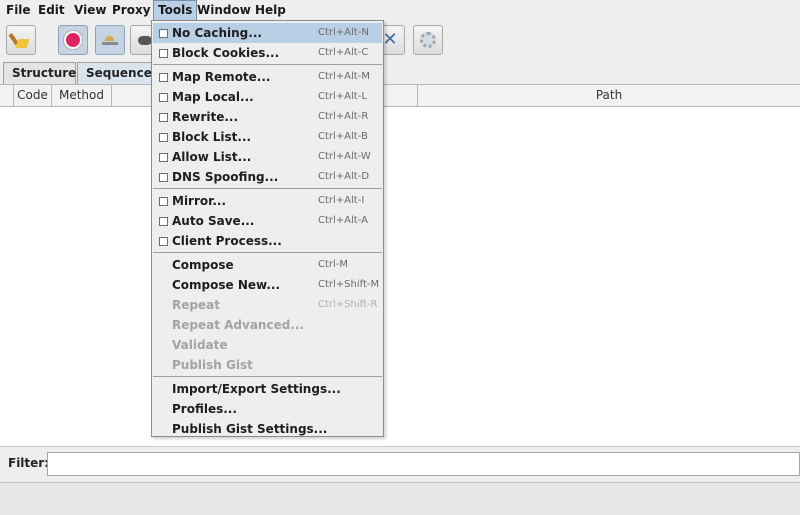 Image resolution: width=800 pixels, height=515 pixels. I want to click on breakpoint-icon, so click(145, 40).